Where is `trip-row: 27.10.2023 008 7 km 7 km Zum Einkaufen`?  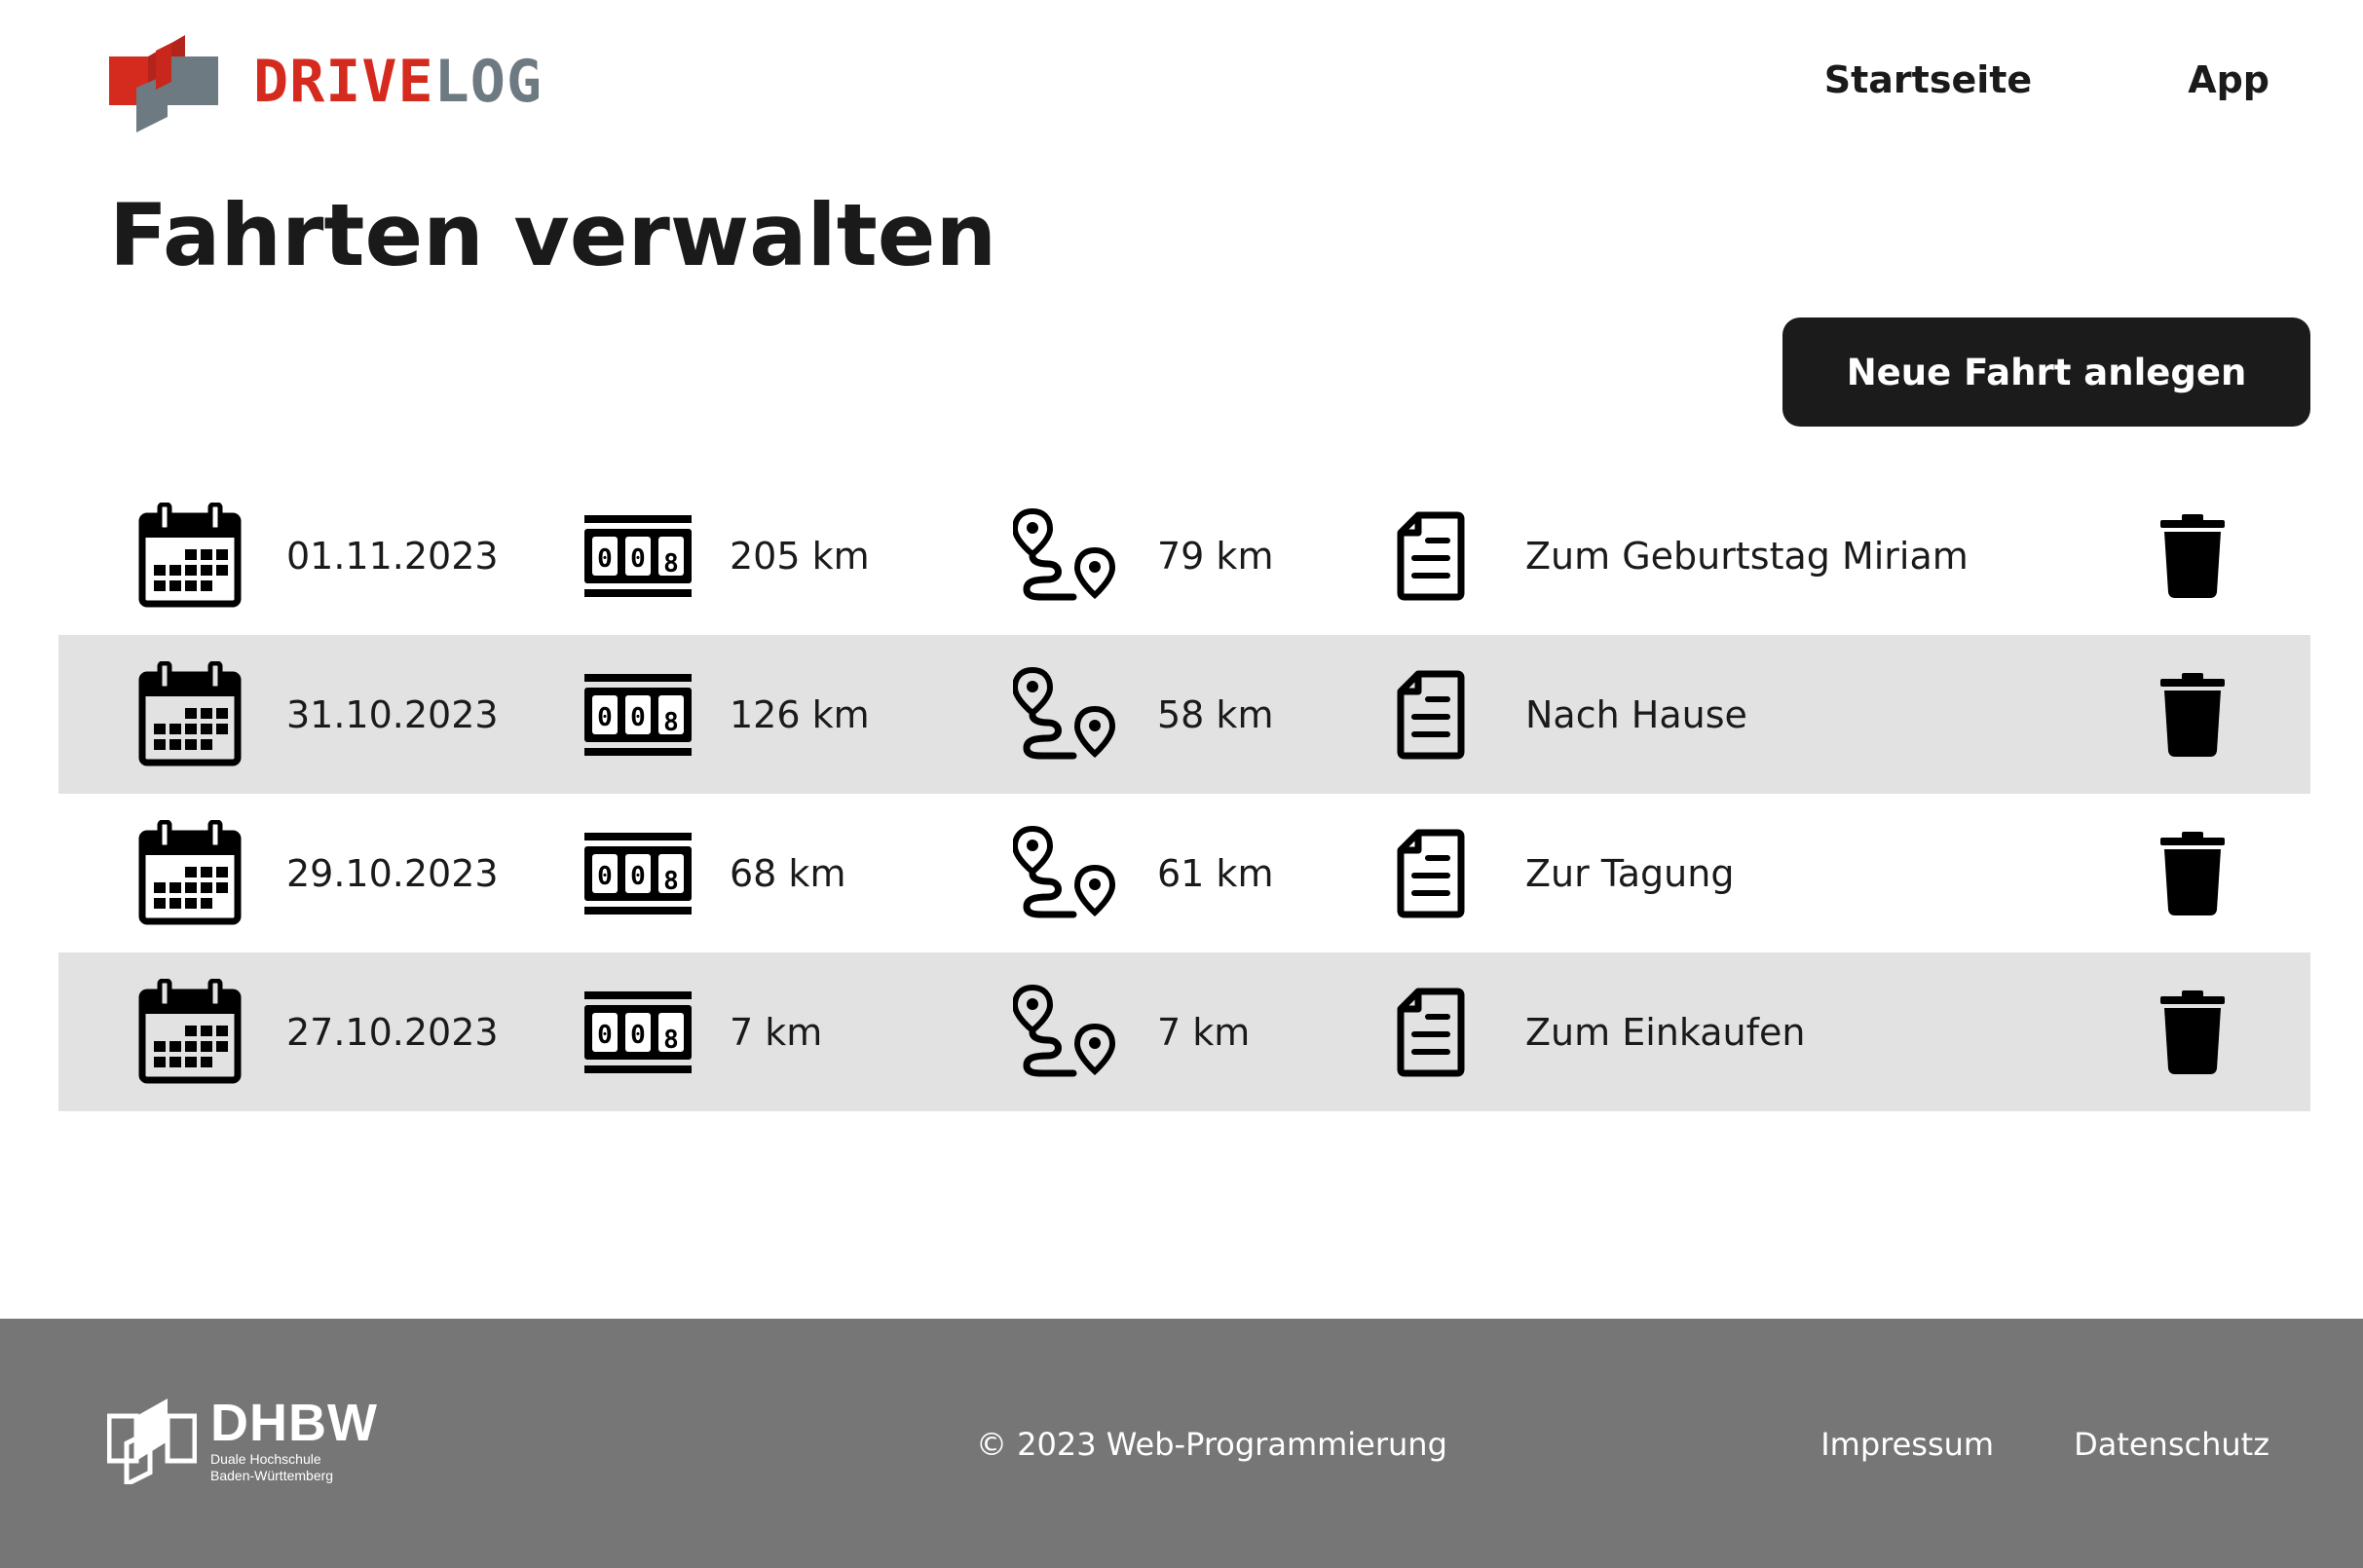 trip-row: 27.10.2023 008 7 km 7 km Zum Einkaufen is located at coordinates (1184, 1031).